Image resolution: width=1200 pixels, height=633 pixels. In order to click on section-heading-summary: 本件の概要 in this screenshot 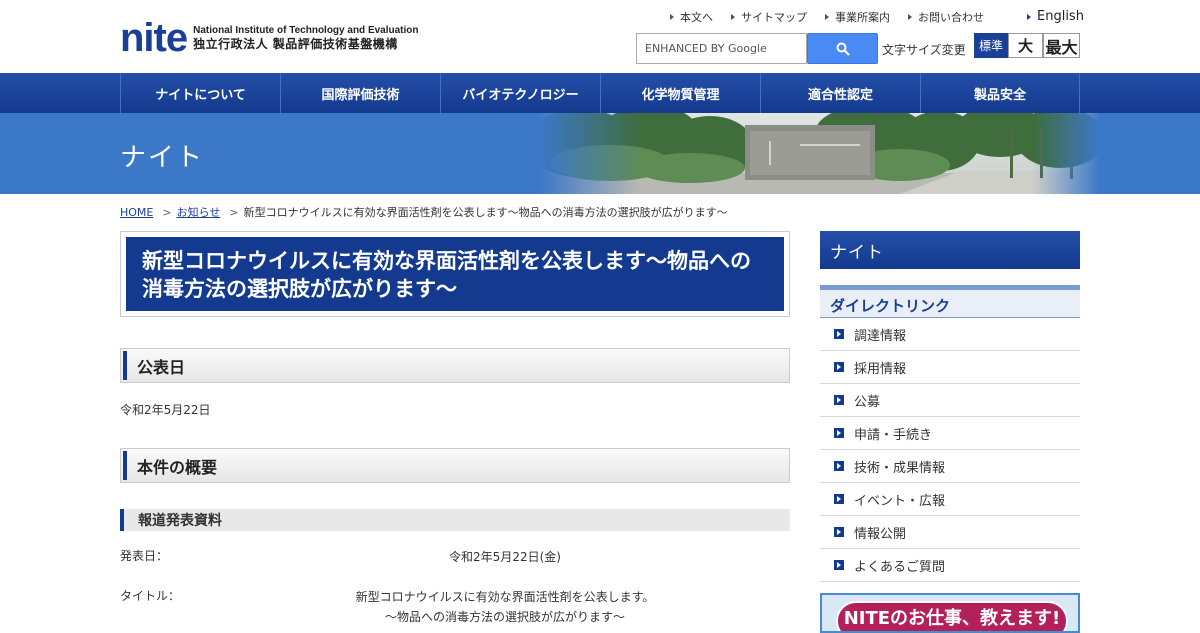, I will do `click(455, 465)`.